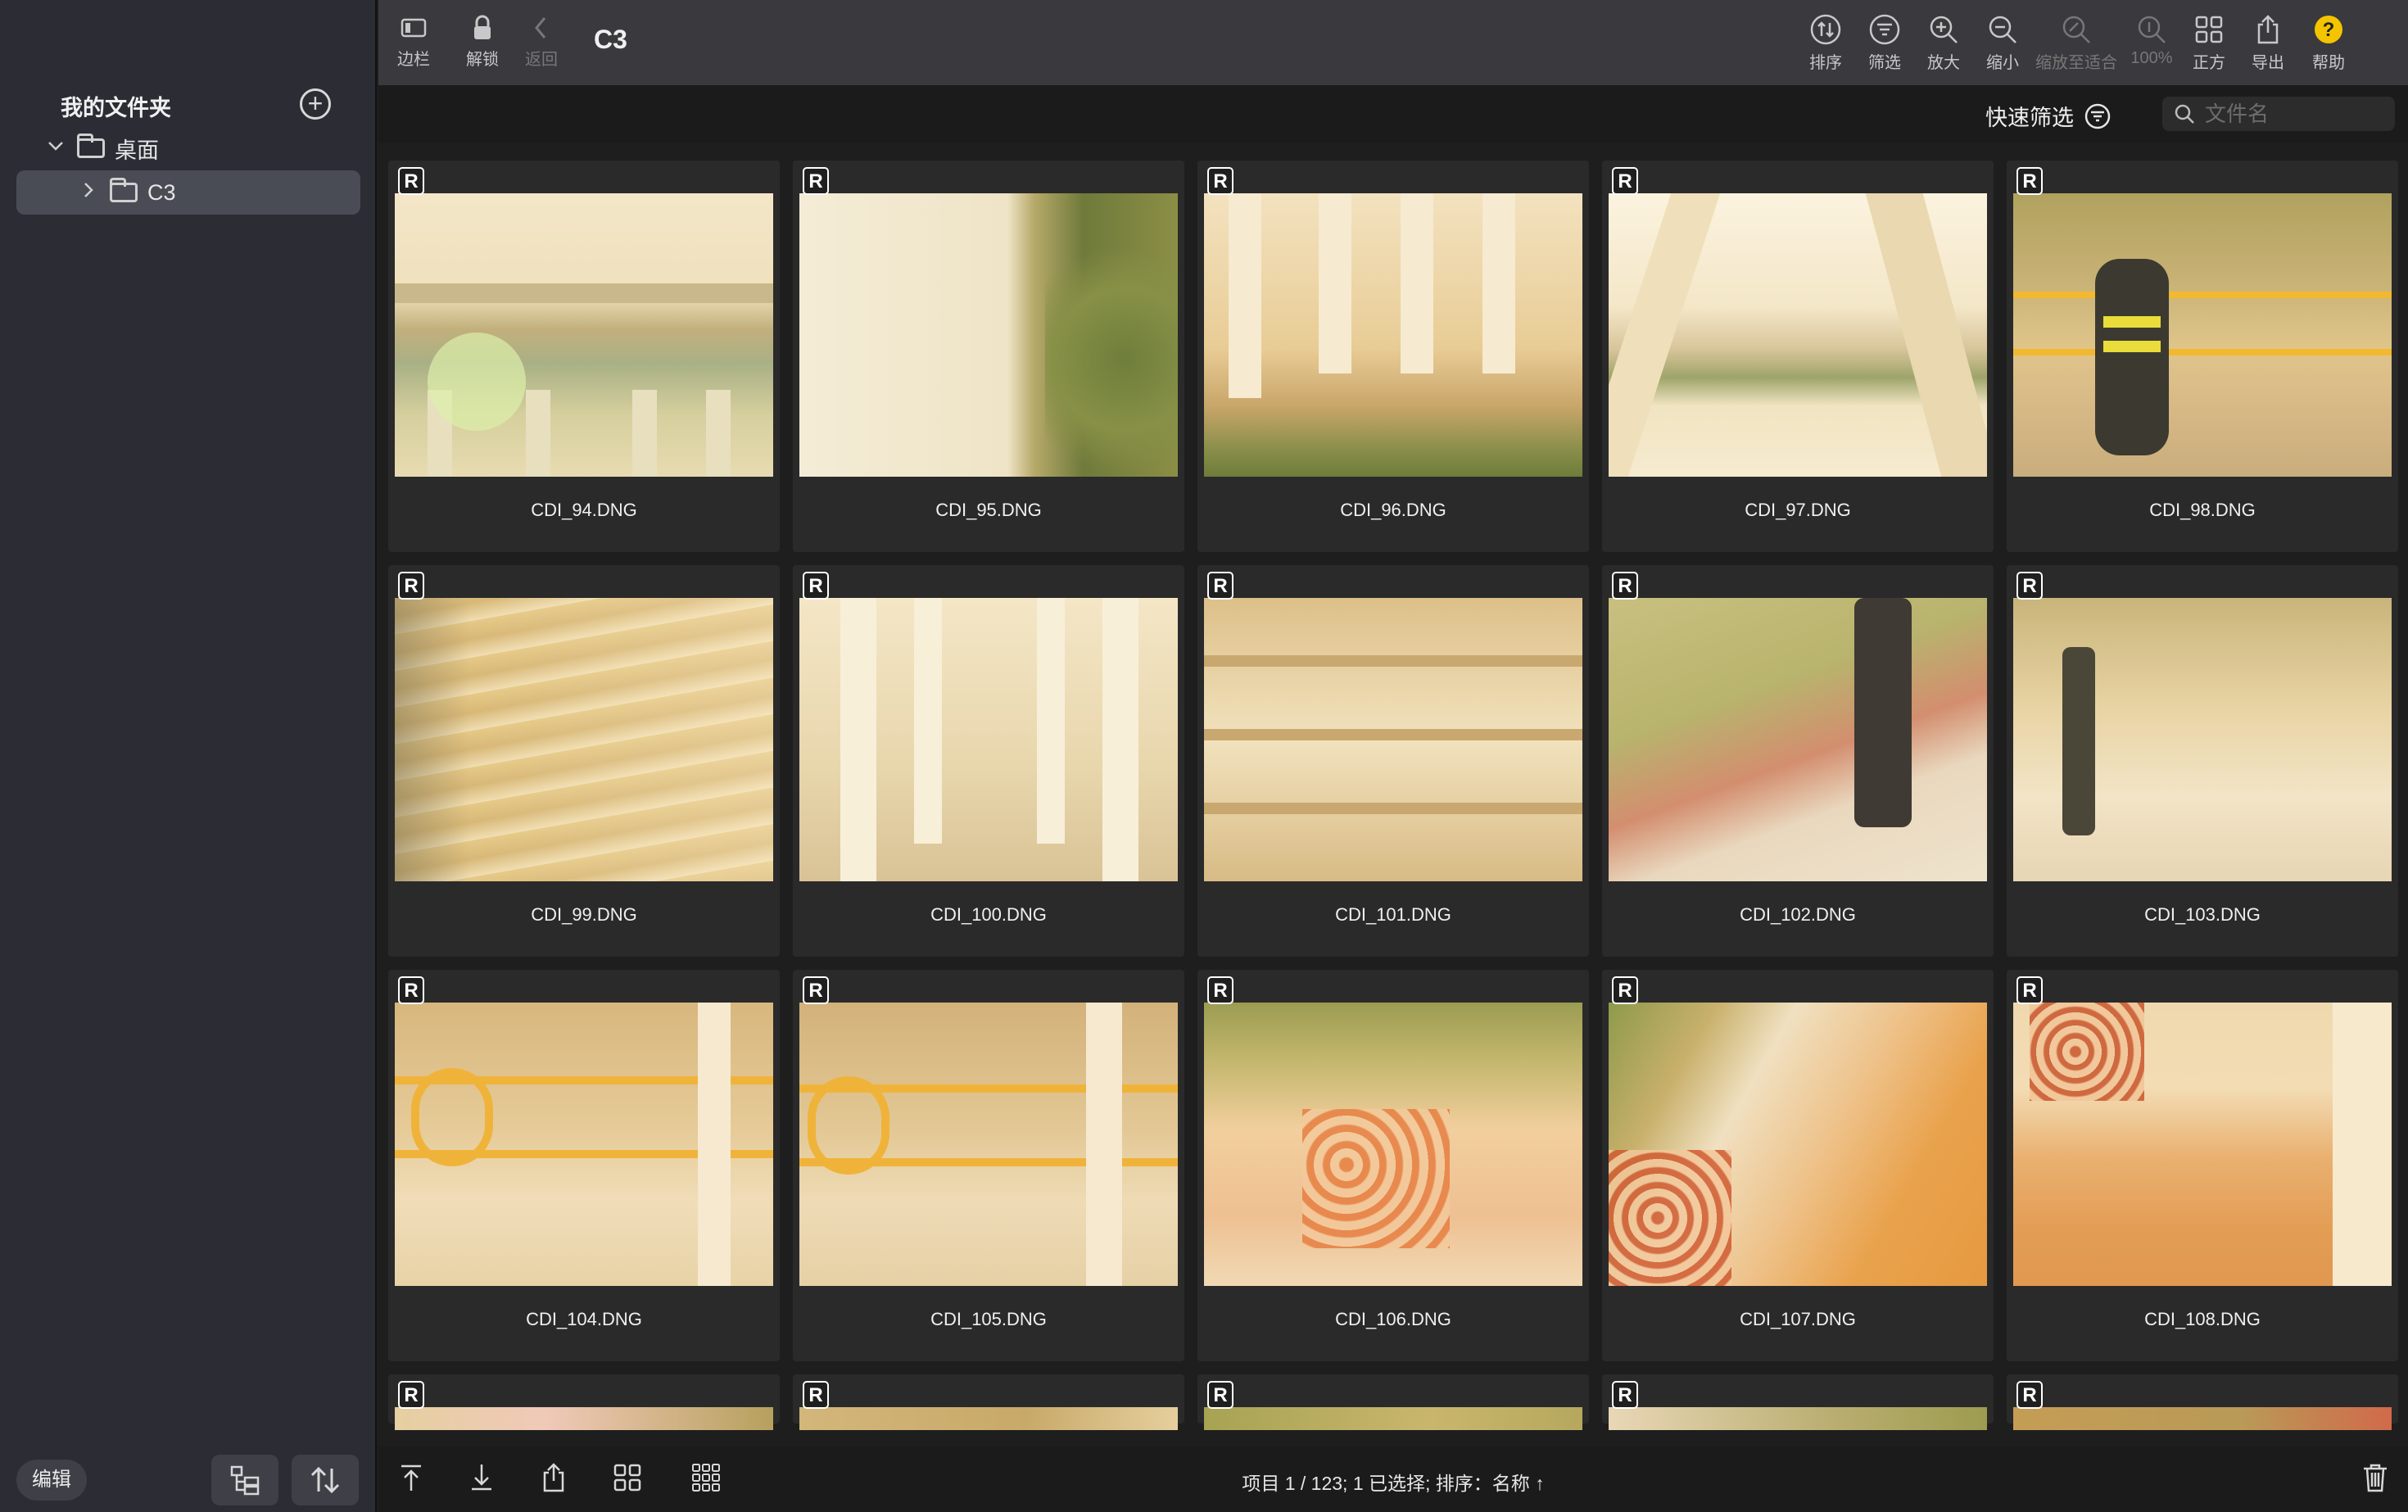  Describe the element at coordinates (482, 42) in the screenshot. I see `toolbar-unlock-button: 解锁` at that location.